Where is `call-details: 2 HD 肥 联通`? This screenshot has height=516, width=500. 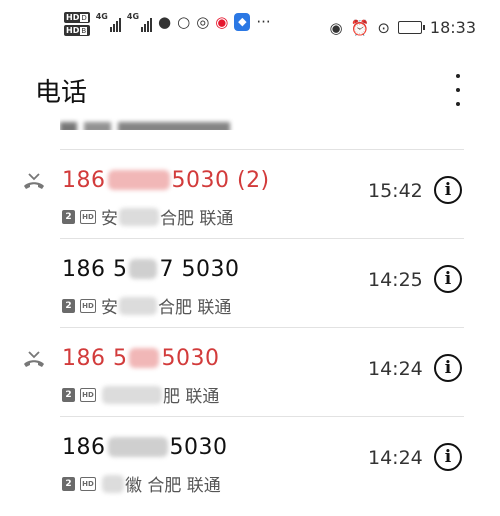
call-details: 2 HD 肥 联通 is located at coordinates (140, 394).